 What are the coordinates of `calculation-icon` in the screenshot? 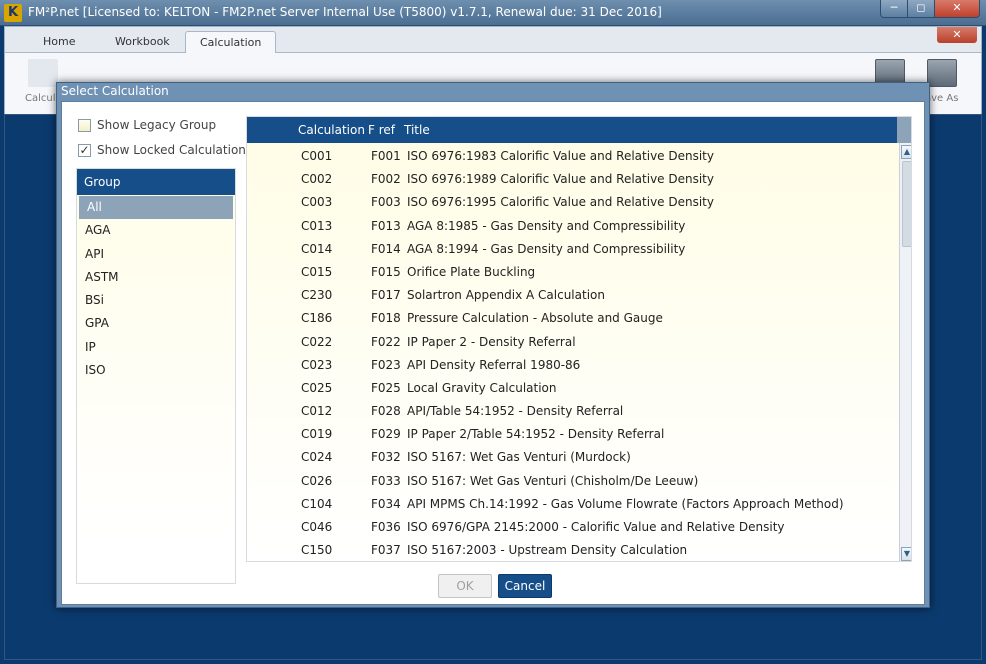 It's located at (43, 73).